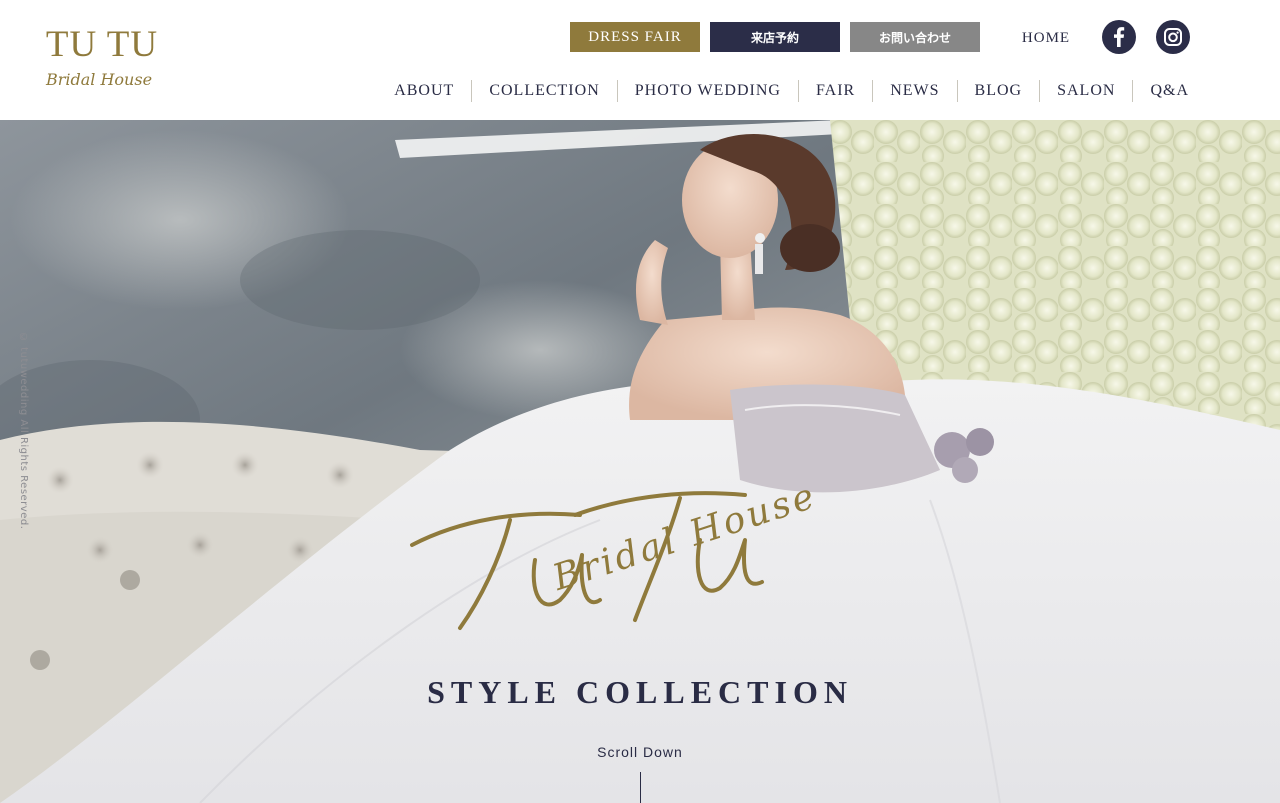 This screenshot has height=803, width=1280. Describe the element at coordinates (998, 91) in the screenshot. I see `nav-item-blog: BLOG` at that location.